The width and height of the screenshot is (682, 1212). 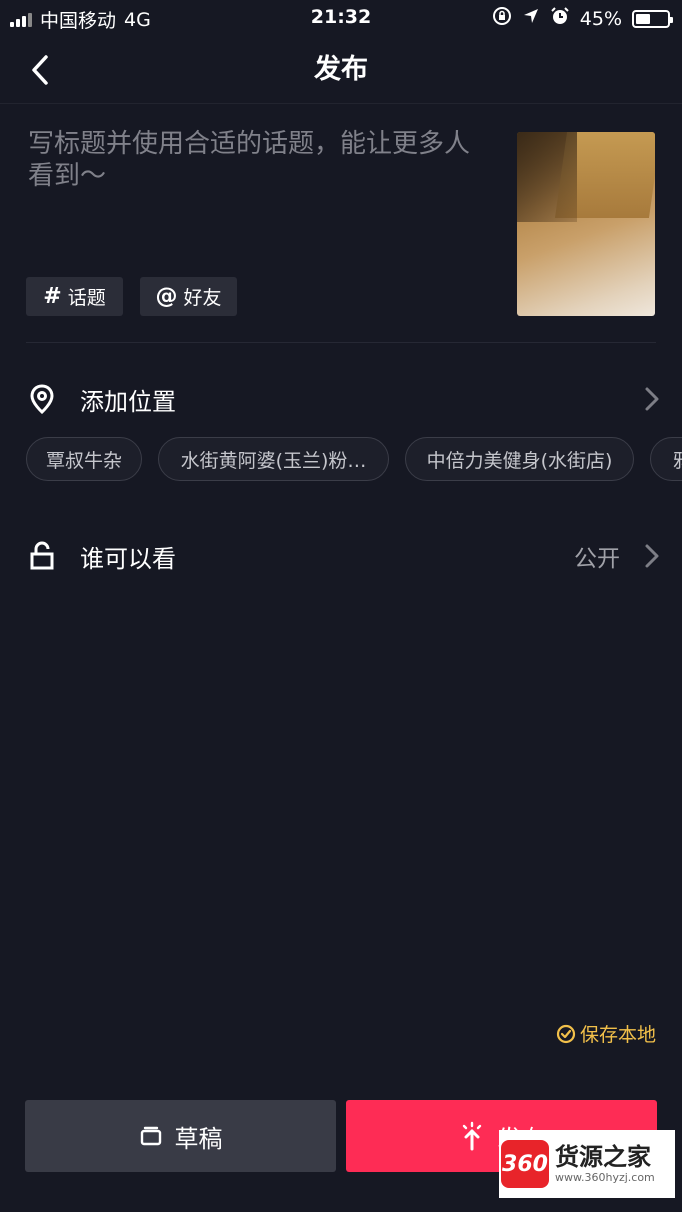 What do you see at coordinates (471, 1136) in the screenshot?
I see `upload-sparkle-icon` at bounding box center [471, 1136].